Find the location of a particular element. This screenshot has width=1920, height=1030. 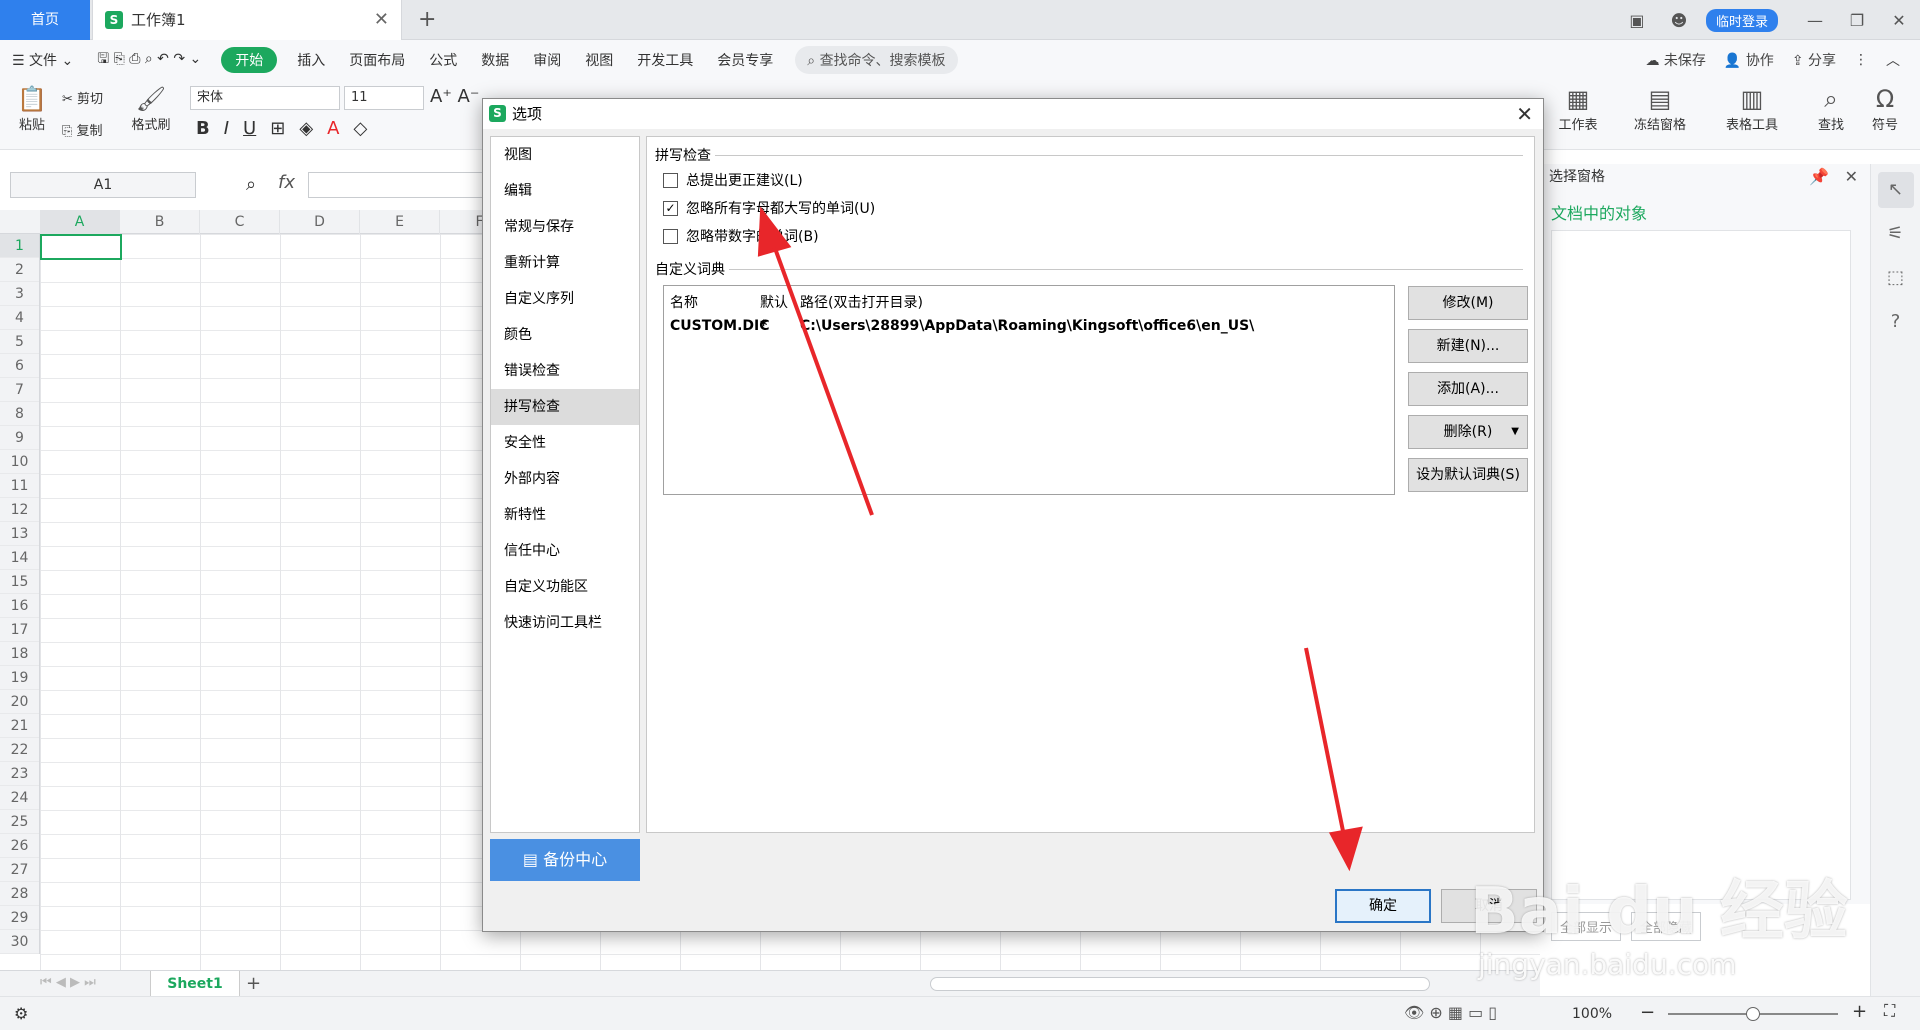

menu-page-layout: 页面布局 is located at coordinates (377, 60).